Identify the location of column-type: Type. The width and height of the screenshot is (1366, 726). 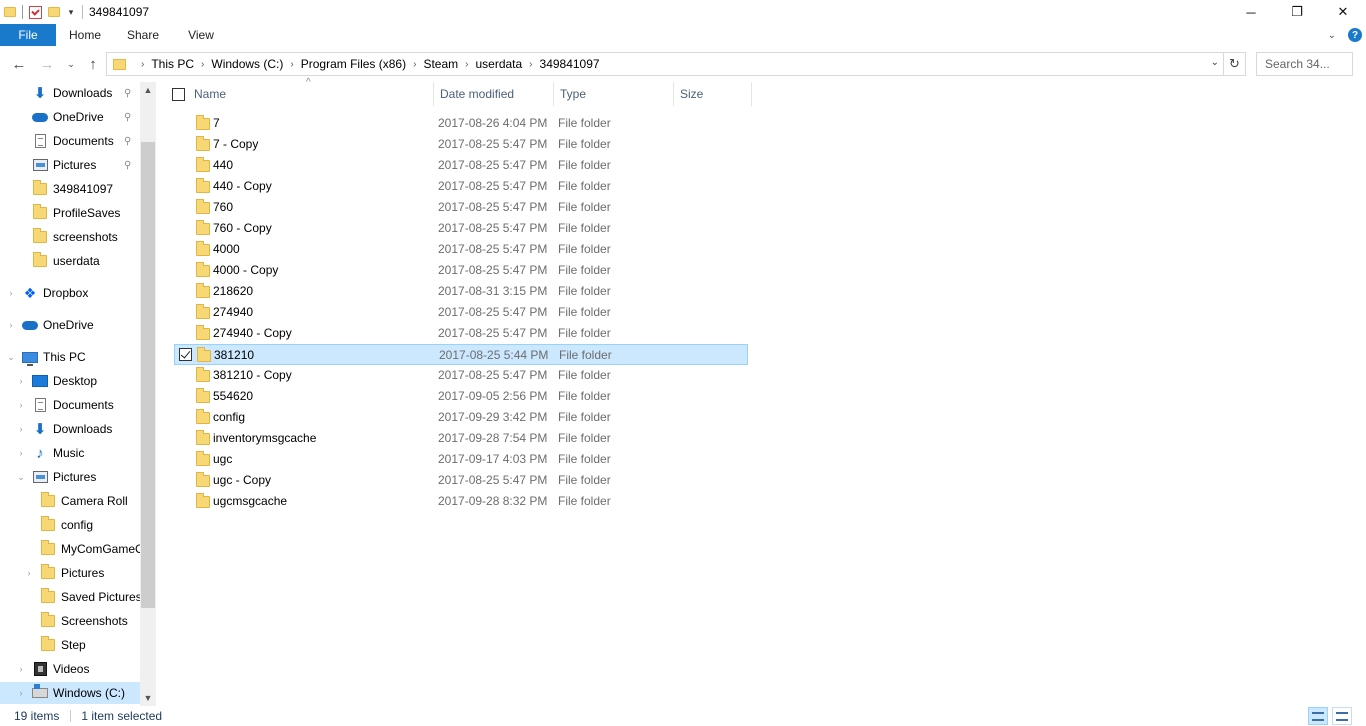
(614, 94).